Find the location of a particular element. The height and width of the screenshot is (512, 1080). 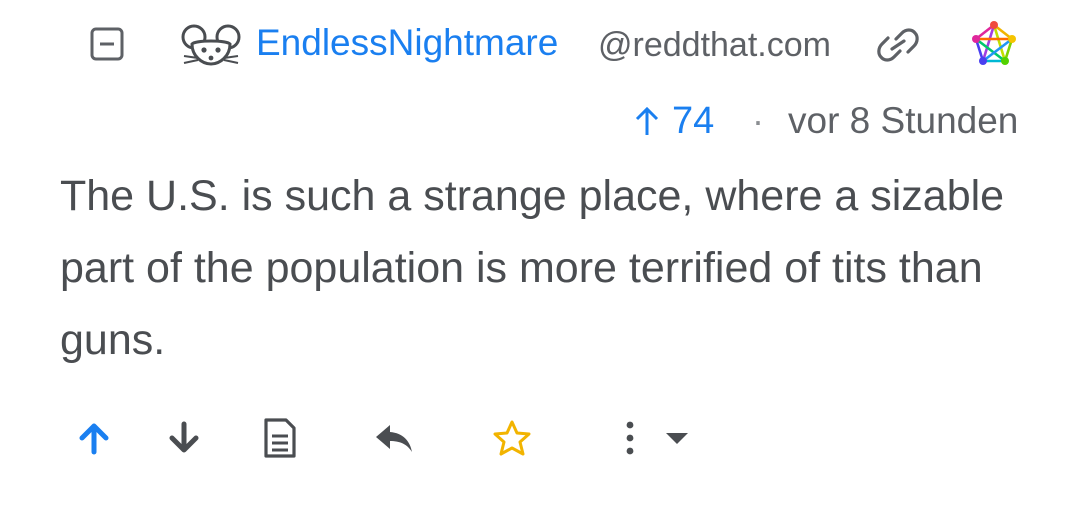

downvote-icon is located at coordinates (184, 437).